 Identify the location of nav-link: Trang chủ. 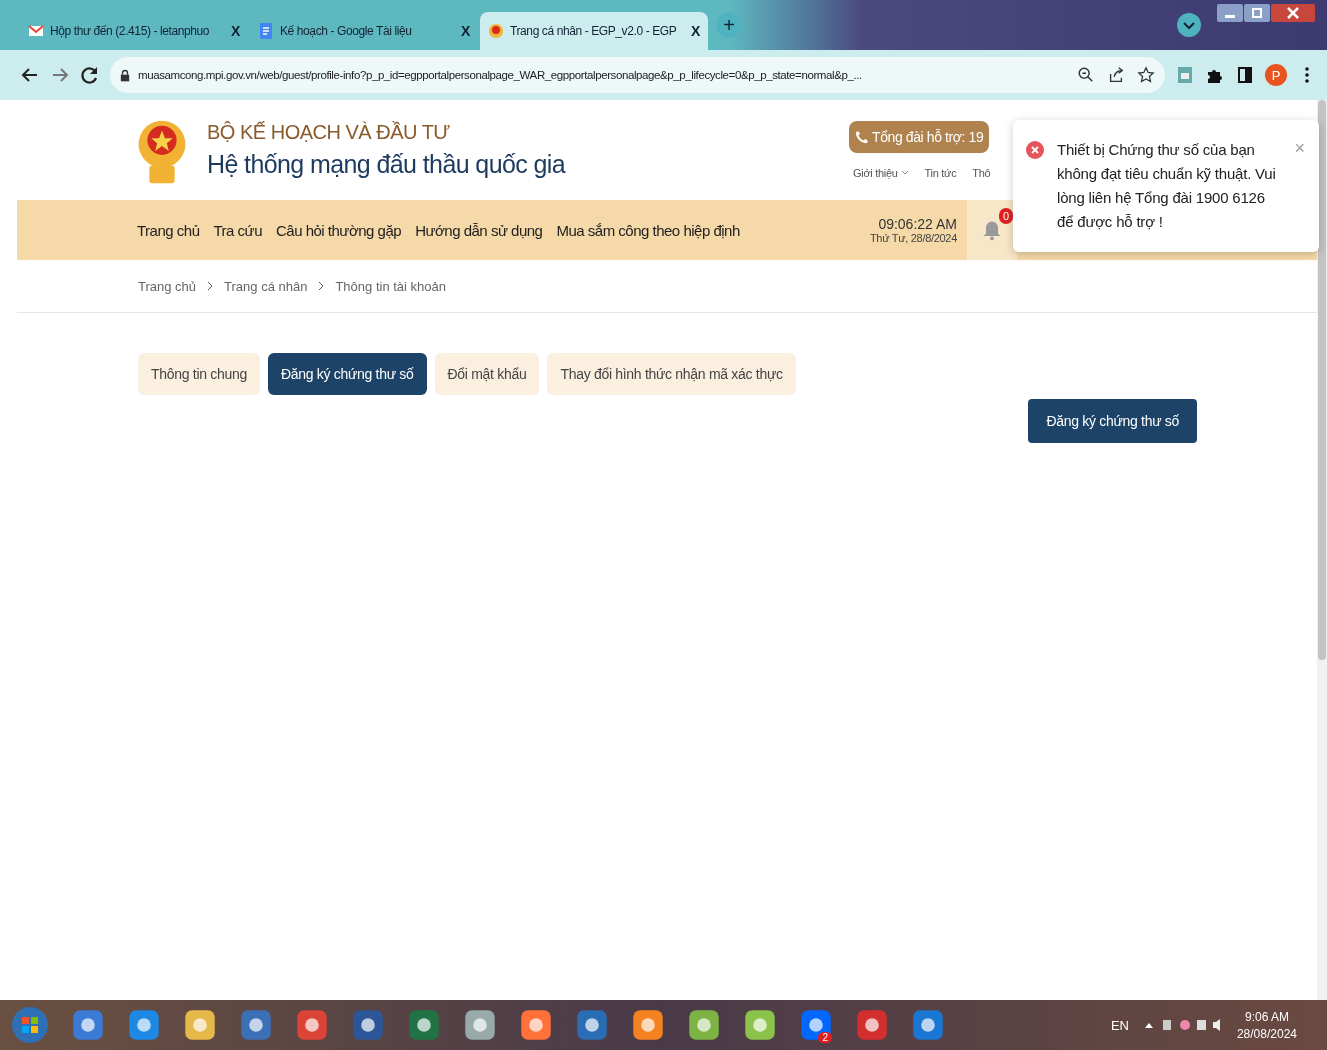
(168, 230).